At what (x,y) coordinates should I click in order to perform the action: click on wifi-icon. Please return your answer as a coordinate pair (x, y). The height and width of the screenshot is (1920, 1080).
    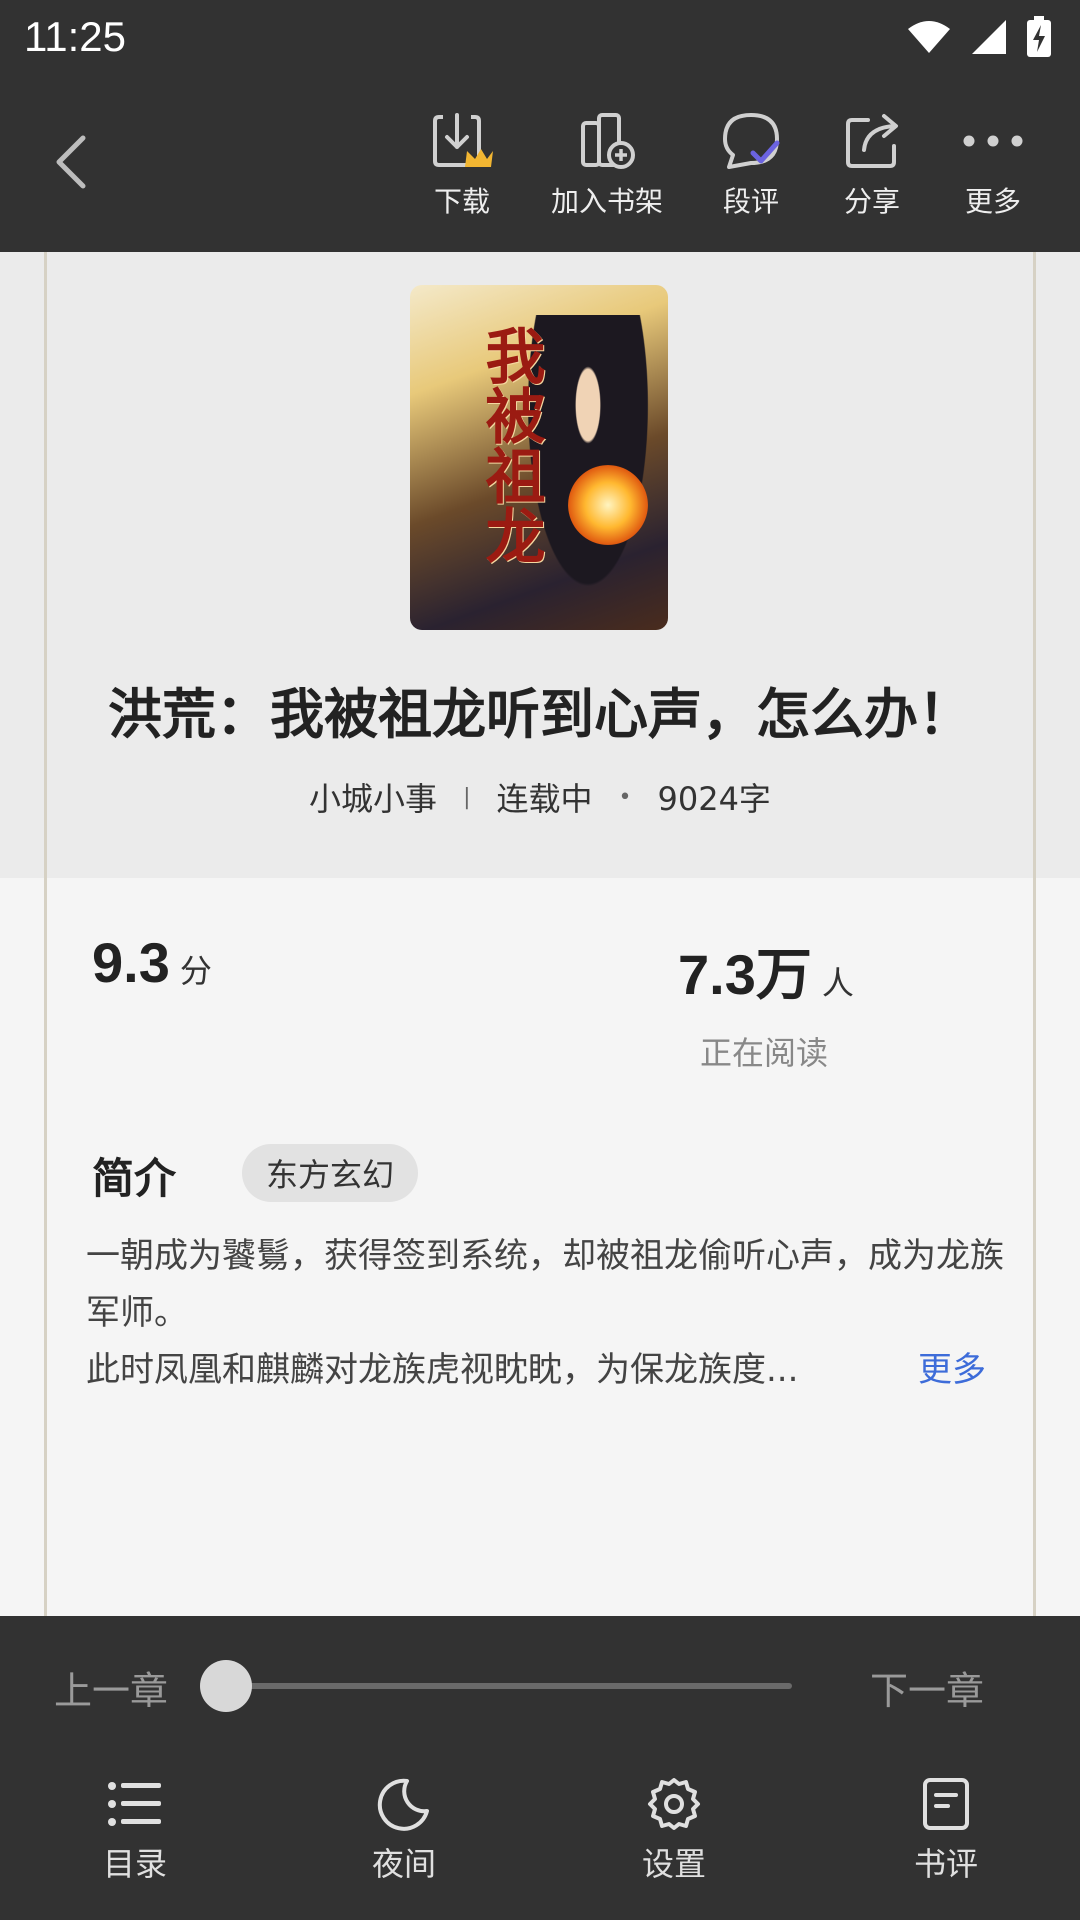
    Looking at the image, I should click on (929, 37).